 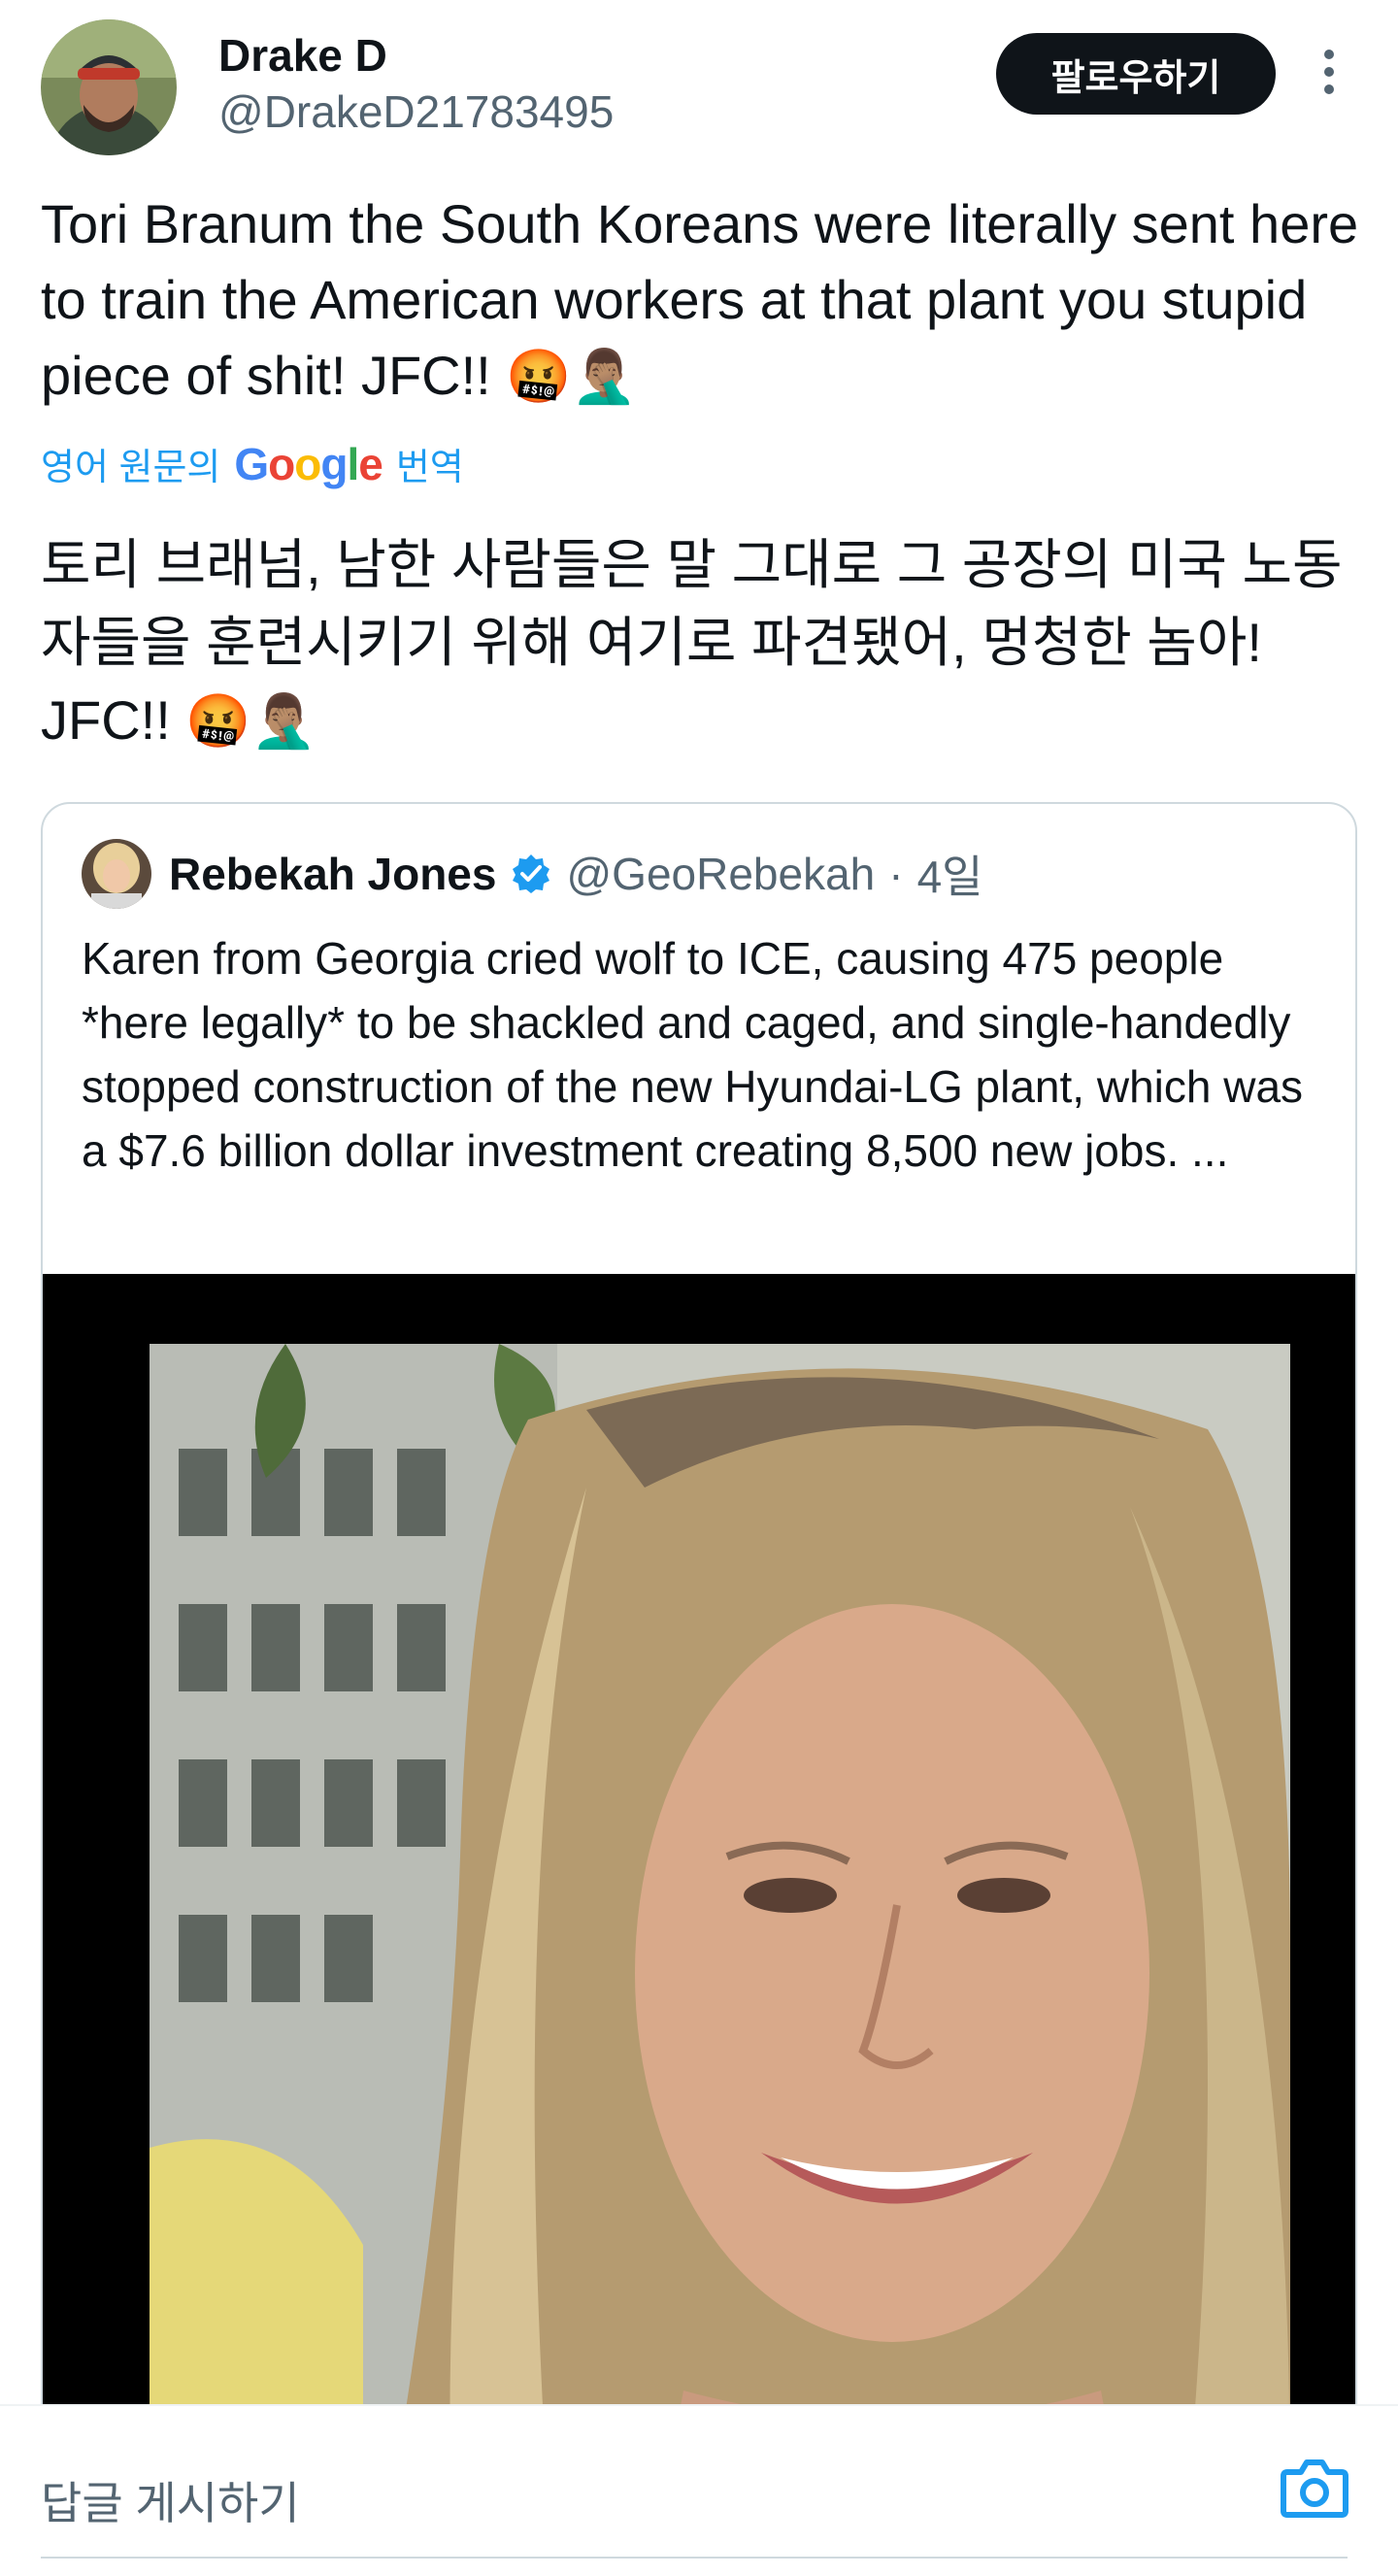 What do you see at coordinates (694, 2558) in the screenshot?
I see `reply-divider` at bounding box center [694, 2558].